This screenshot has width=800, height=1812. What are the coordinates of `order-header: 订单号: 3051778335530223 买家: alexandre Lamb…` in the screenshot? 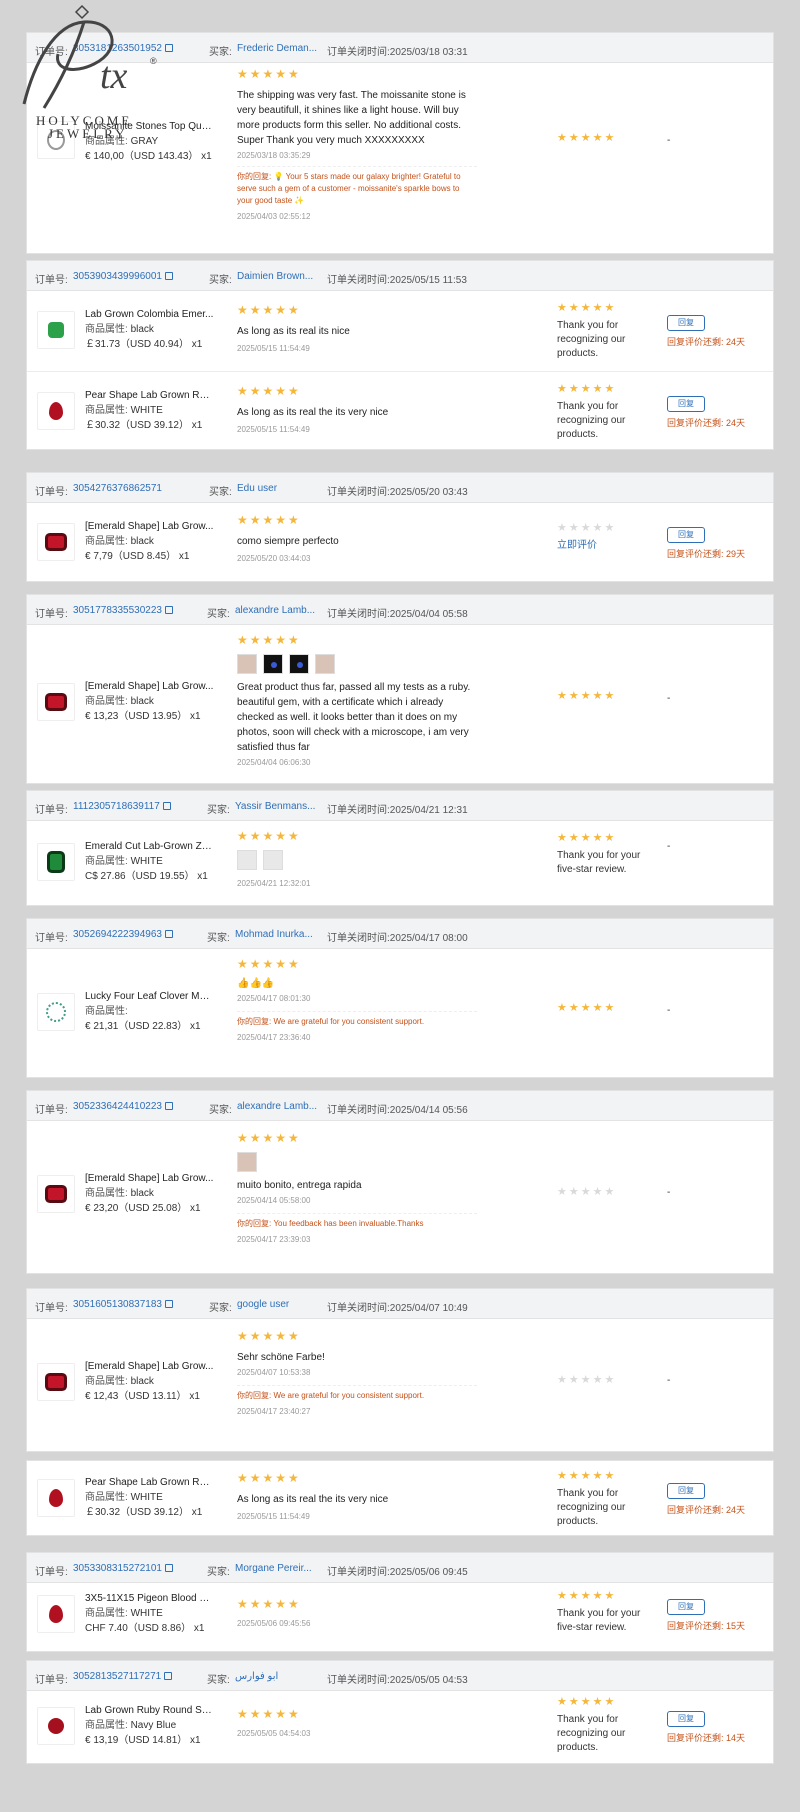 It's located at (400, 610).